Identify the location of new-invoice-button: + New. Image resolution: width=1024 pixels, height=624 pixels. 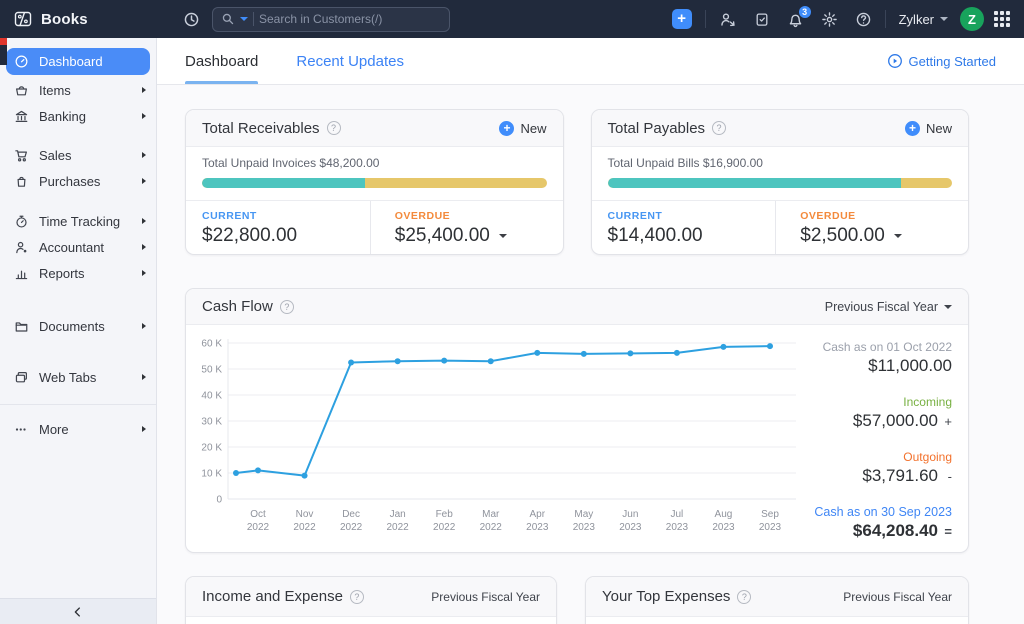
(523, 128).